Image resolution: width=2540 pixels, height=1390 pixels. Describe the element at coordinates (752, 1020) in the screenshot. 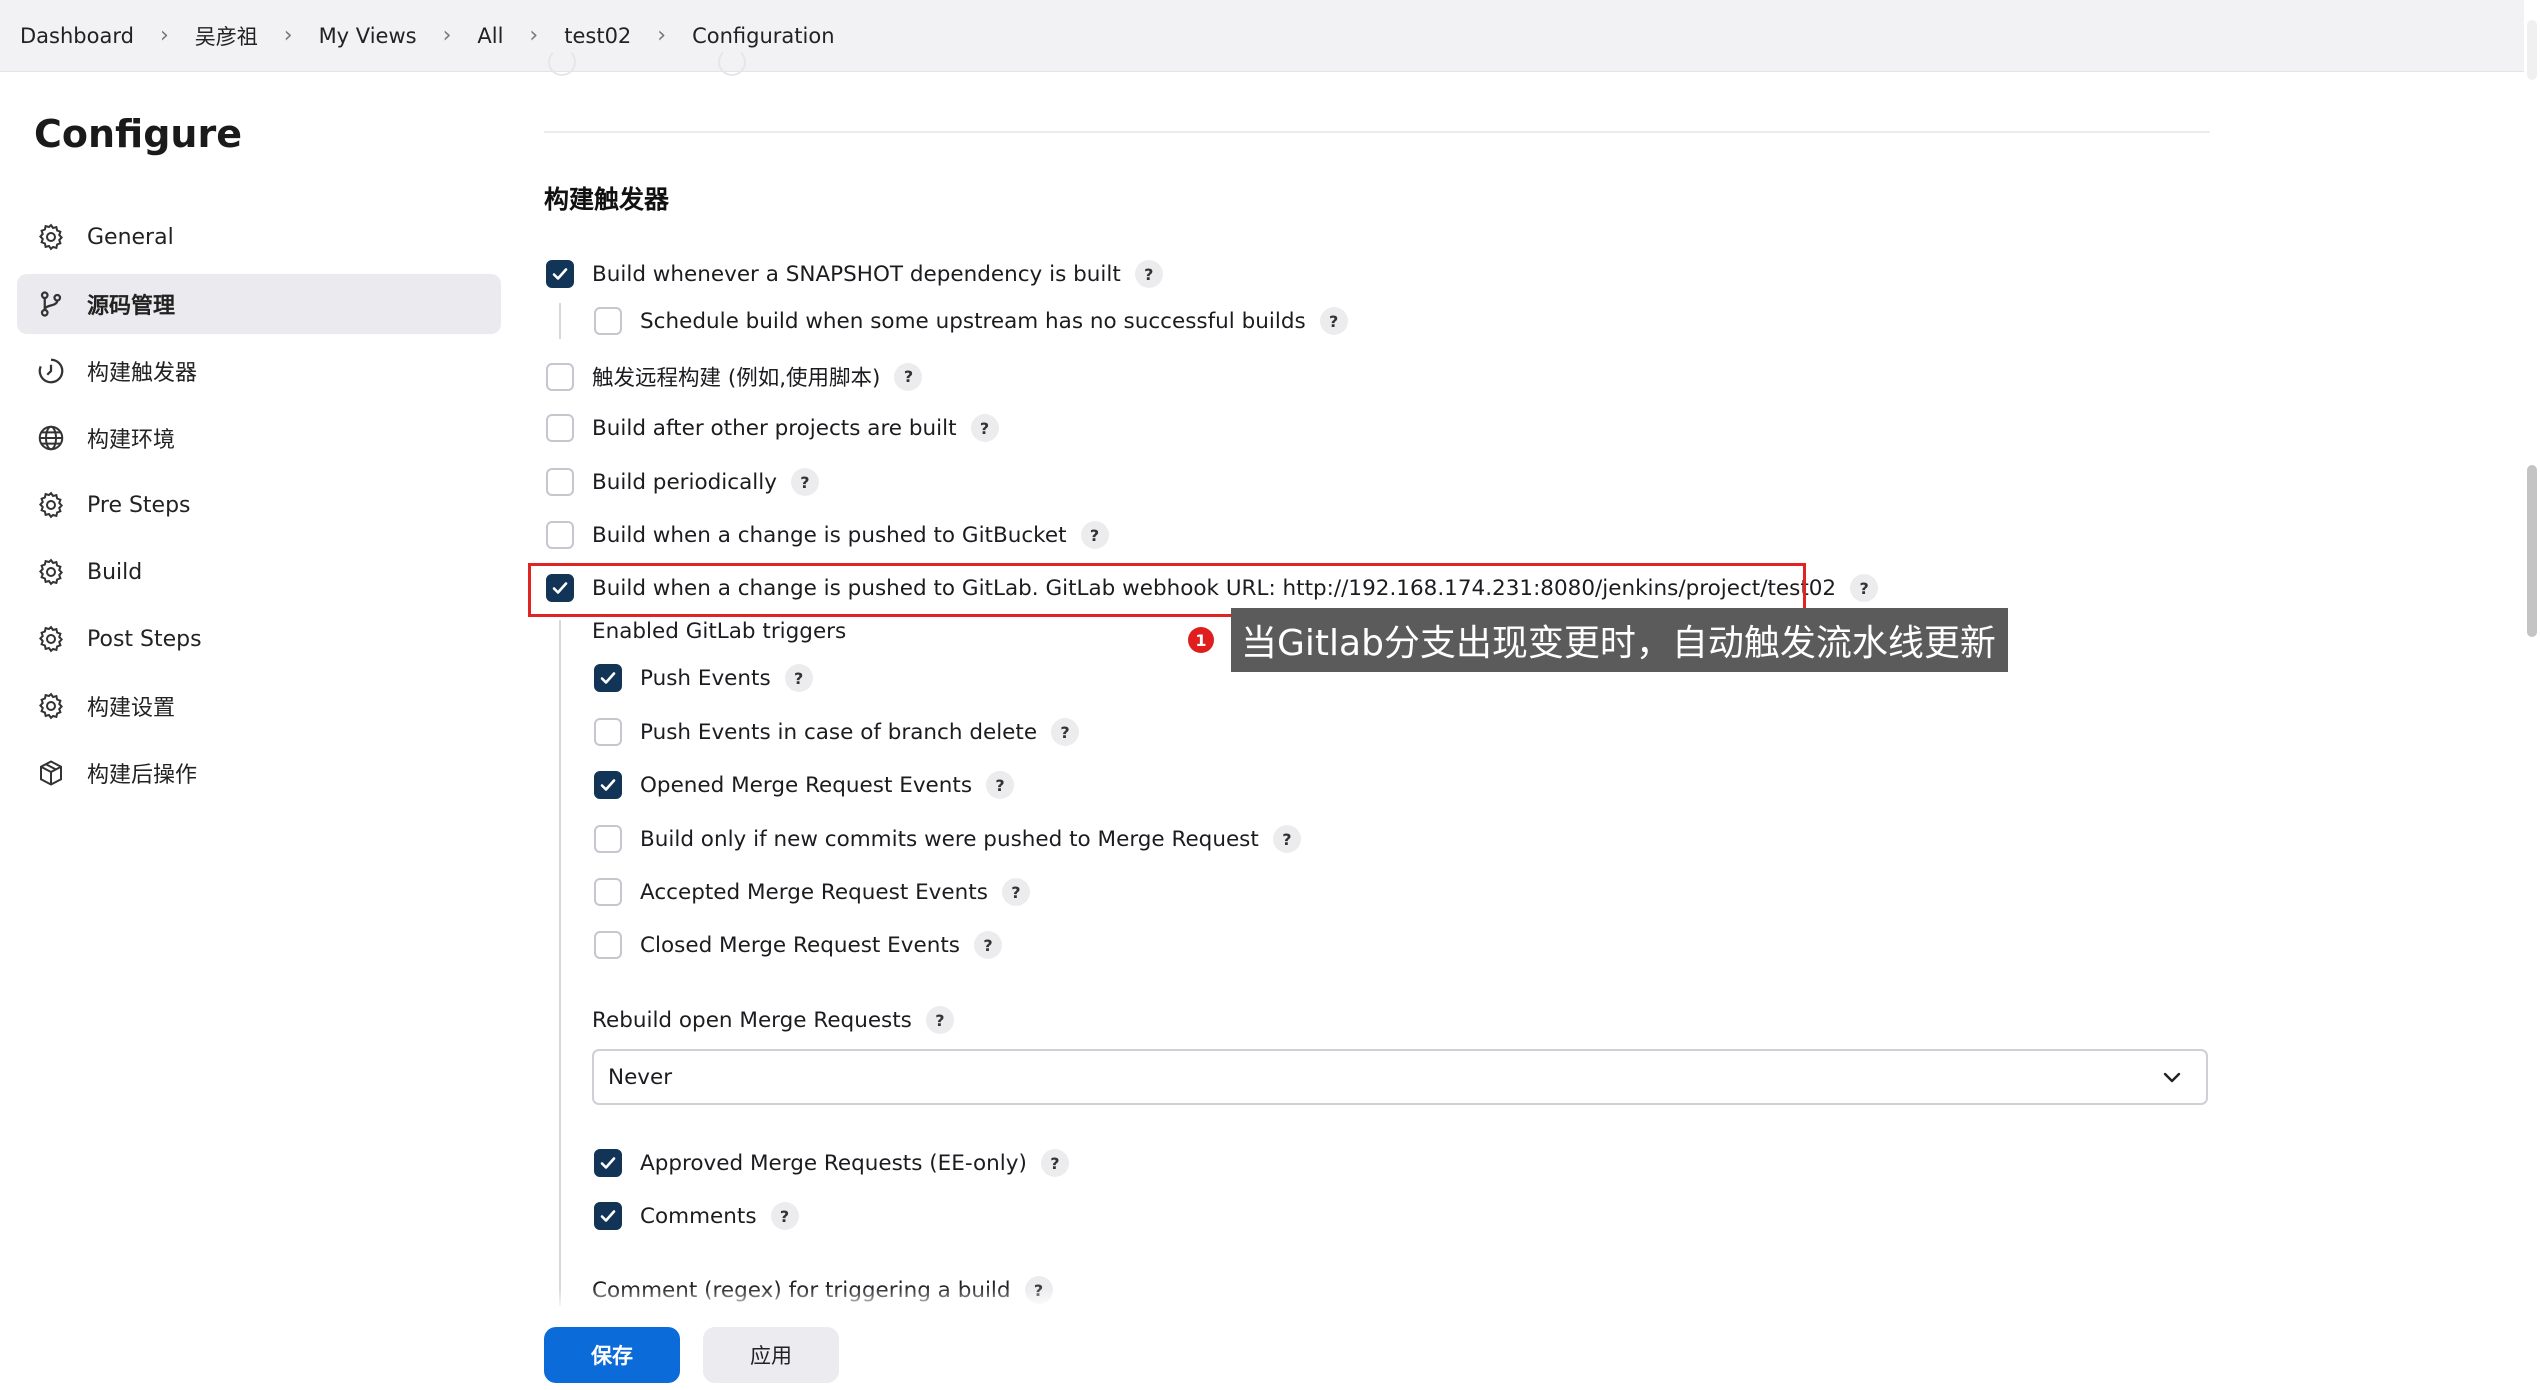

I see `rebuild-mr-label-text: Rebuild open Merge Requests` at that location.